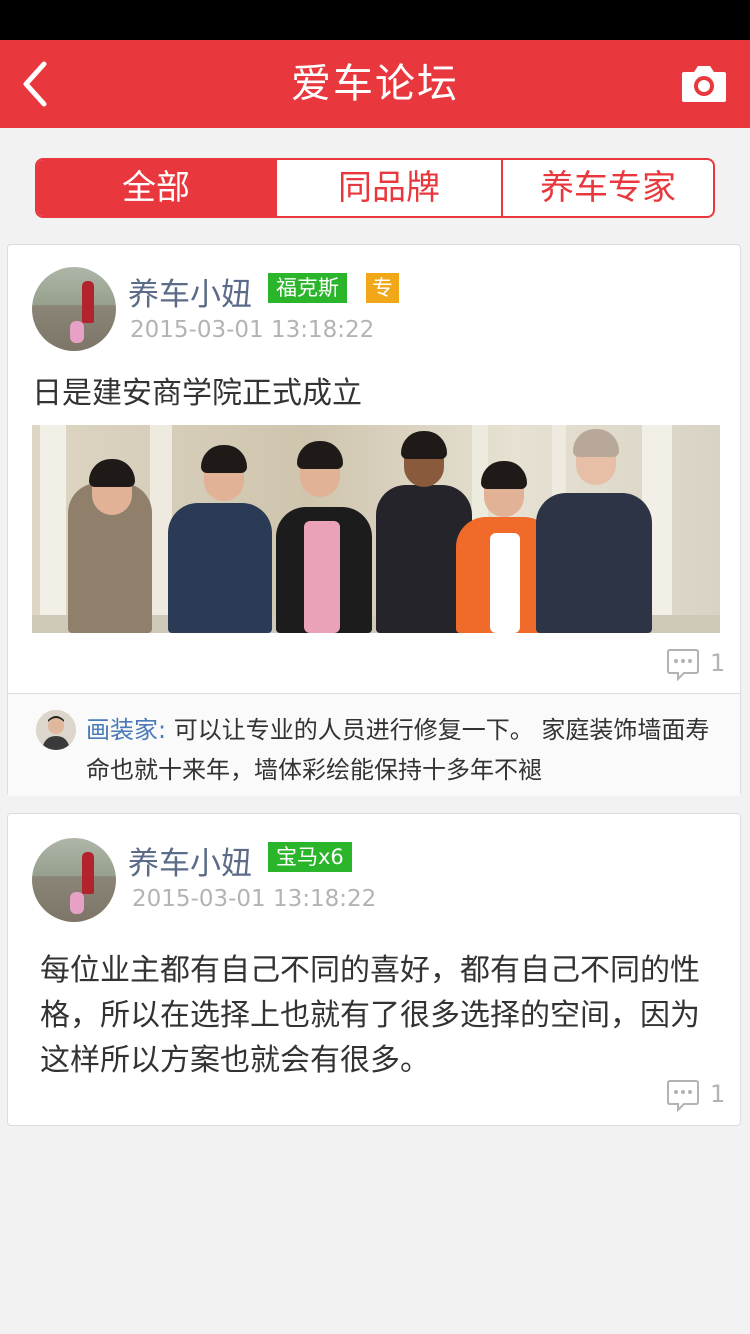 The height and width of the screenshot is (1334, 750). Describe the element at coordinates (56, 730) in the screenshot. I see `reply-avatar` at that location.